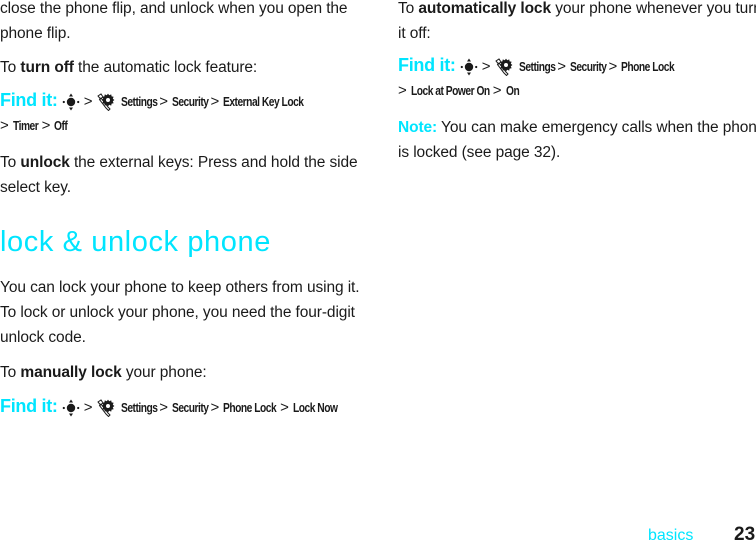  I want to click on bold-text: automatically lock, so click(484, 8).